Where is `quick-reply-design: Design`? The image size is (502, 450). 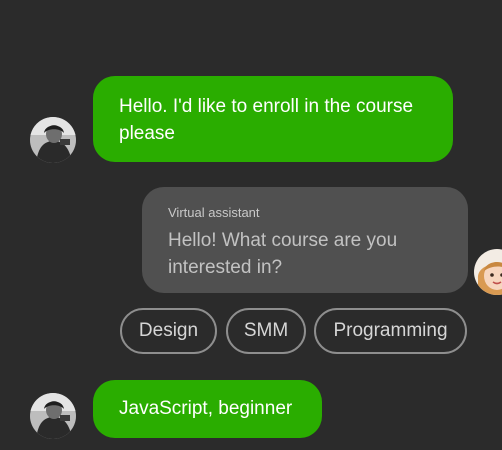 quick-reply-design: Design is located at coordinates (168, 331).